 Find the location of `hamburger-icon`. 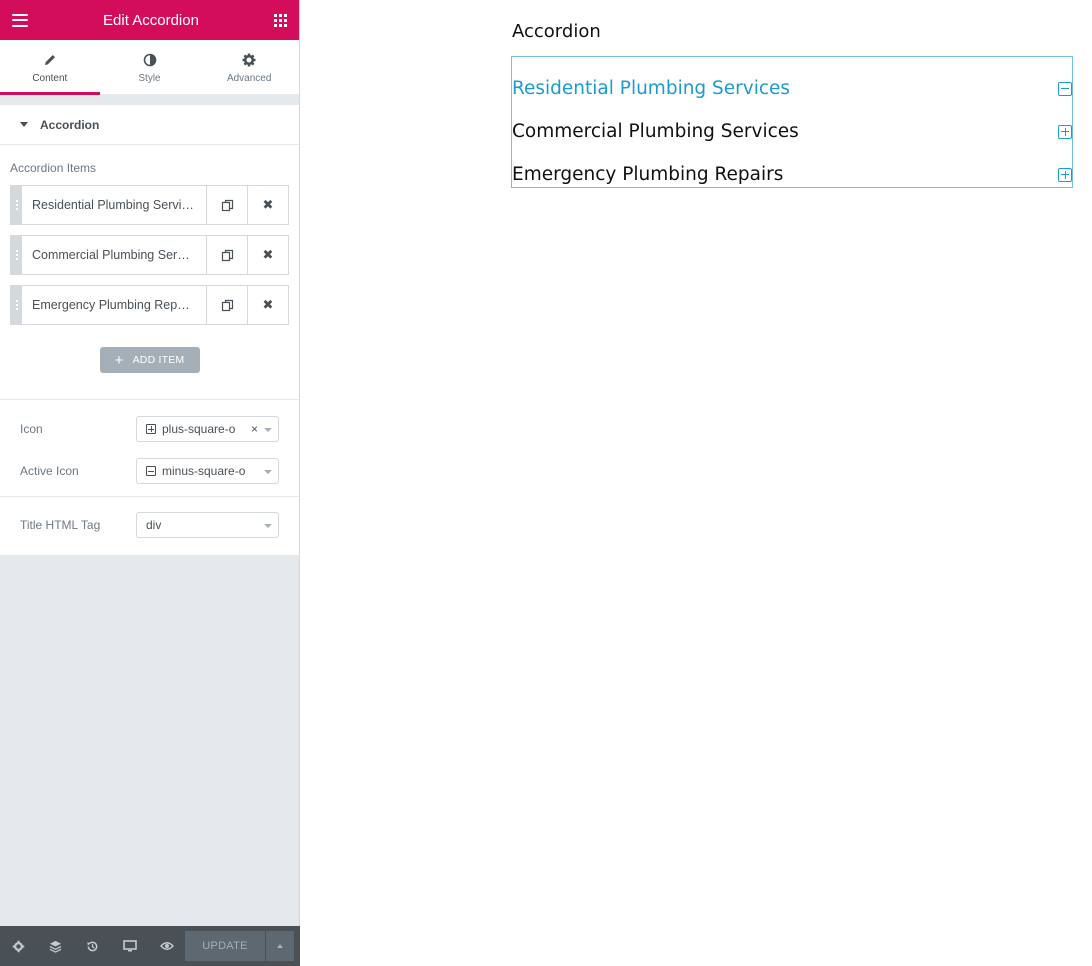

hamburger-icon is located at coordinates (20, 20).